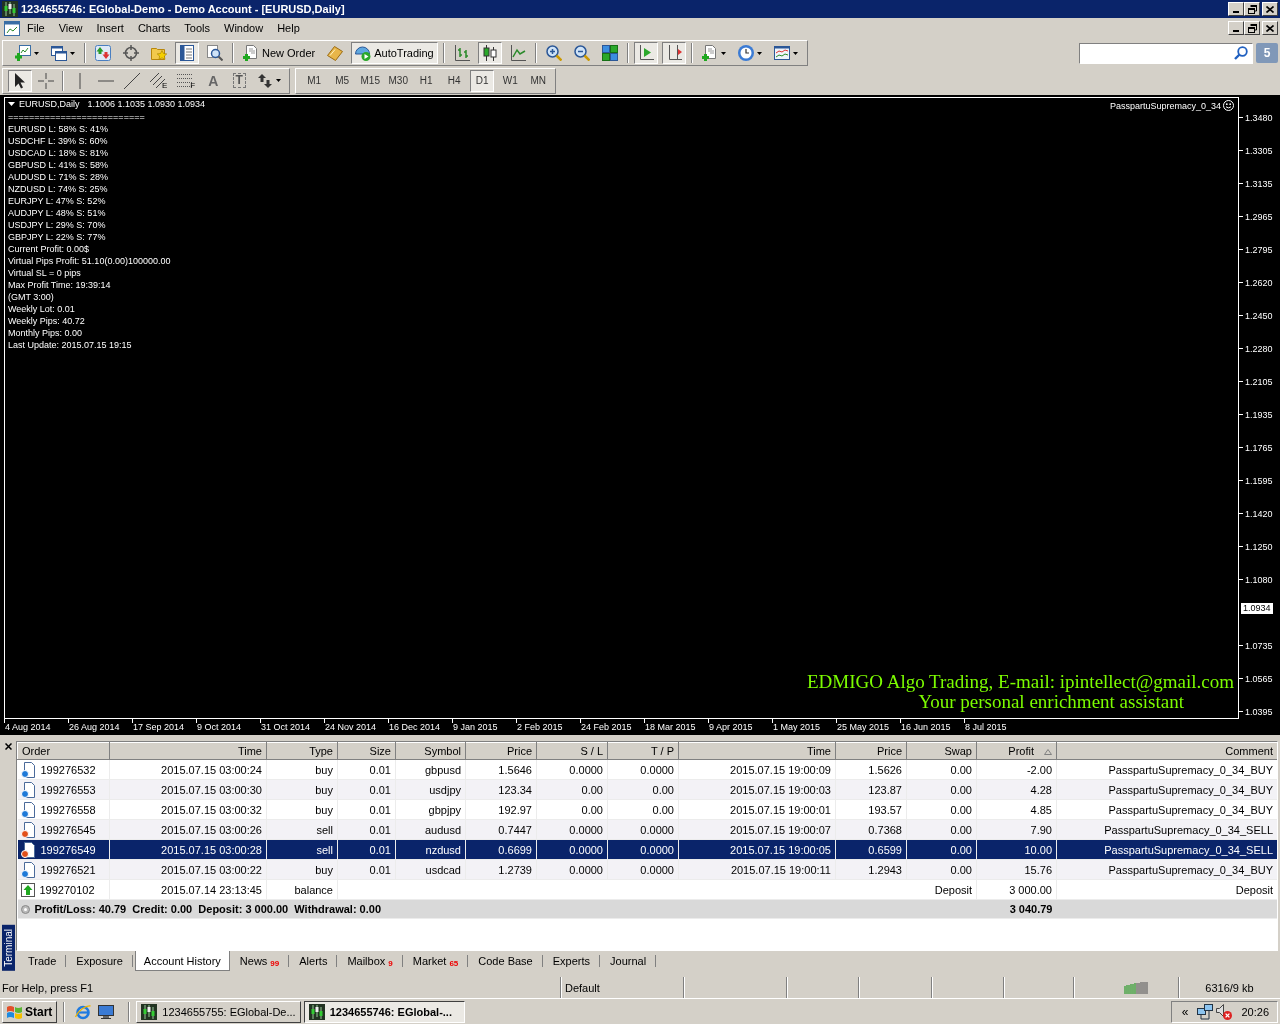  I want to click on table-row: 199276532 2015.07.15 03:00:24 buy 0.01 gbpusd 1.5646 0.0000 0.0000 2015.07.15 19:00:09 1.5626 0.00 -2.00 PasspartuSupremacy_0_34_BUY, so click(647, 769).